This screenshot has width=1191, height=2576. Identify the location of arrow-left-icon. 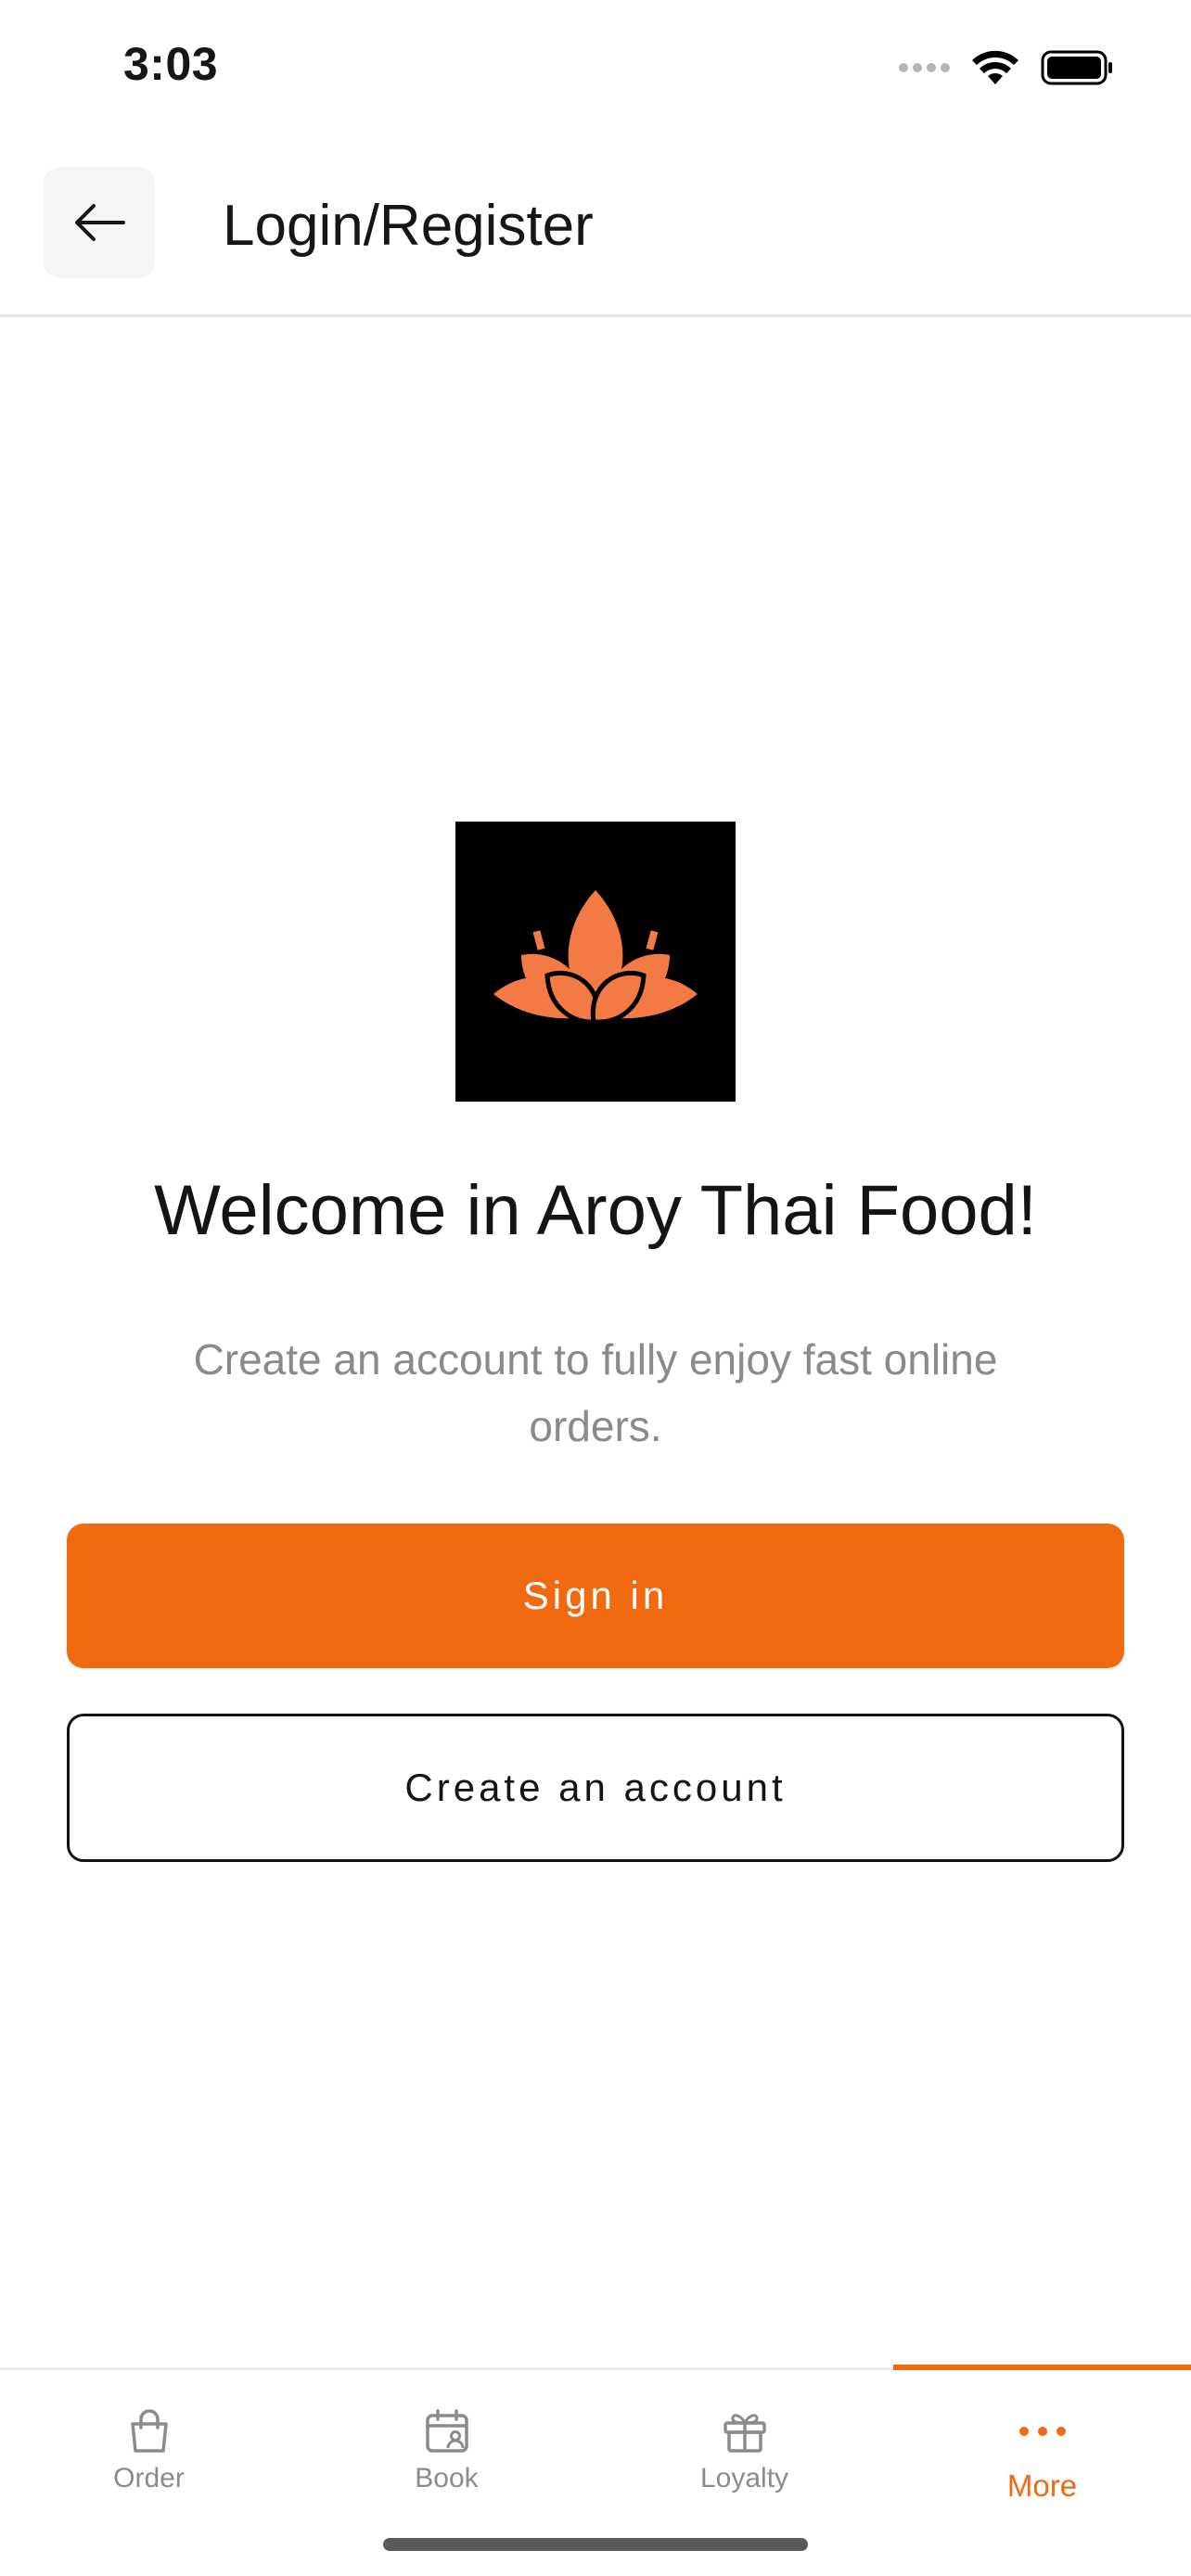
(100, 222).